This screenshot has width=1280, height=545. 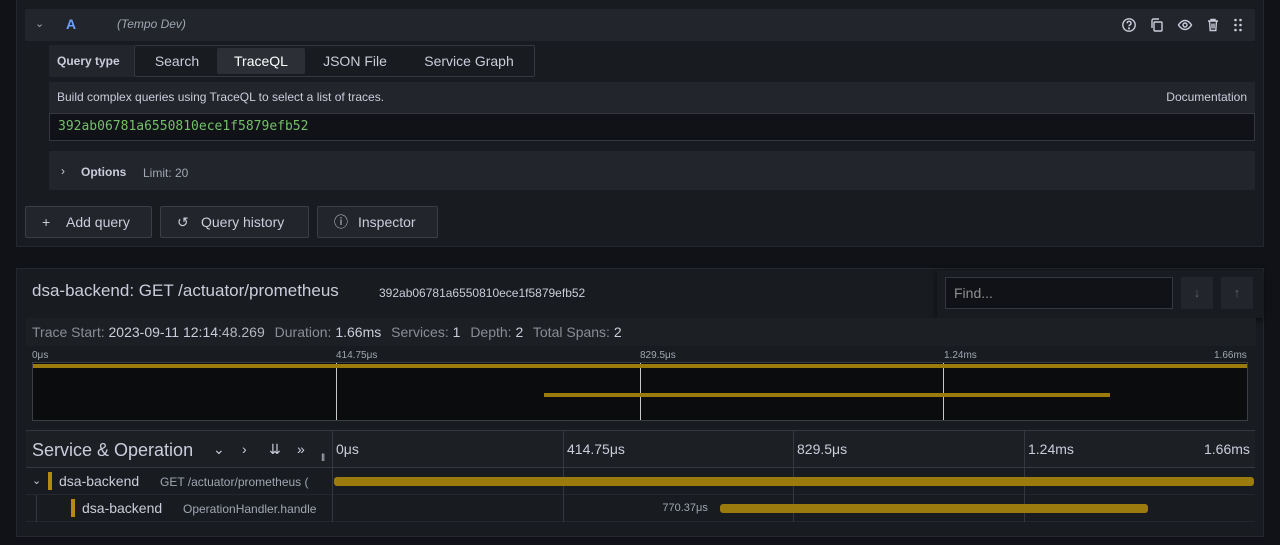 What do you see at coordinates (827, 395) in the screenshot?
I see `minimap-span-child` at bounding box center [827, 395].